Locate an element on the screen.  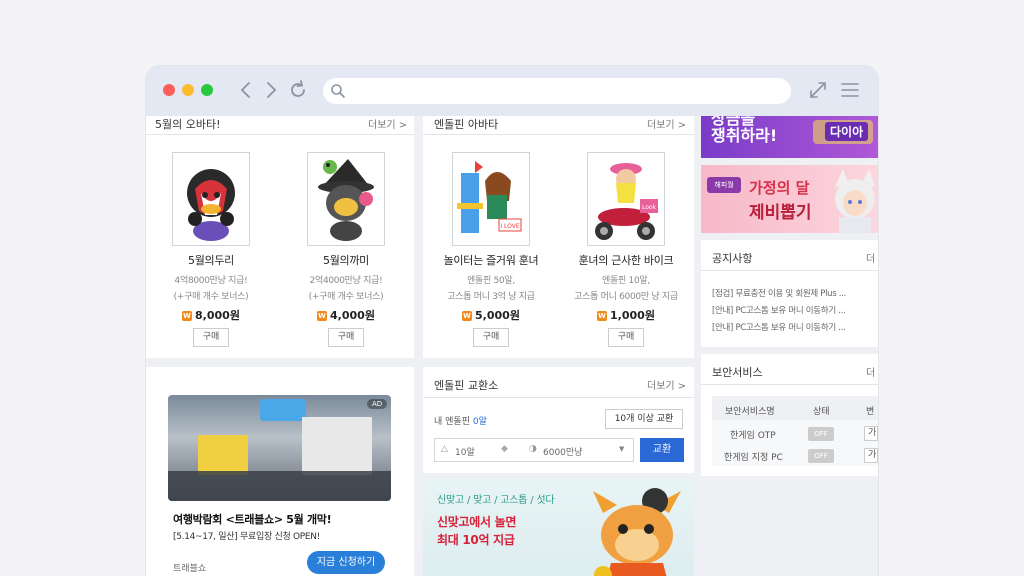
item-desc-line1: 2억4000만냥 지급! is located at coordinates (346, 281).